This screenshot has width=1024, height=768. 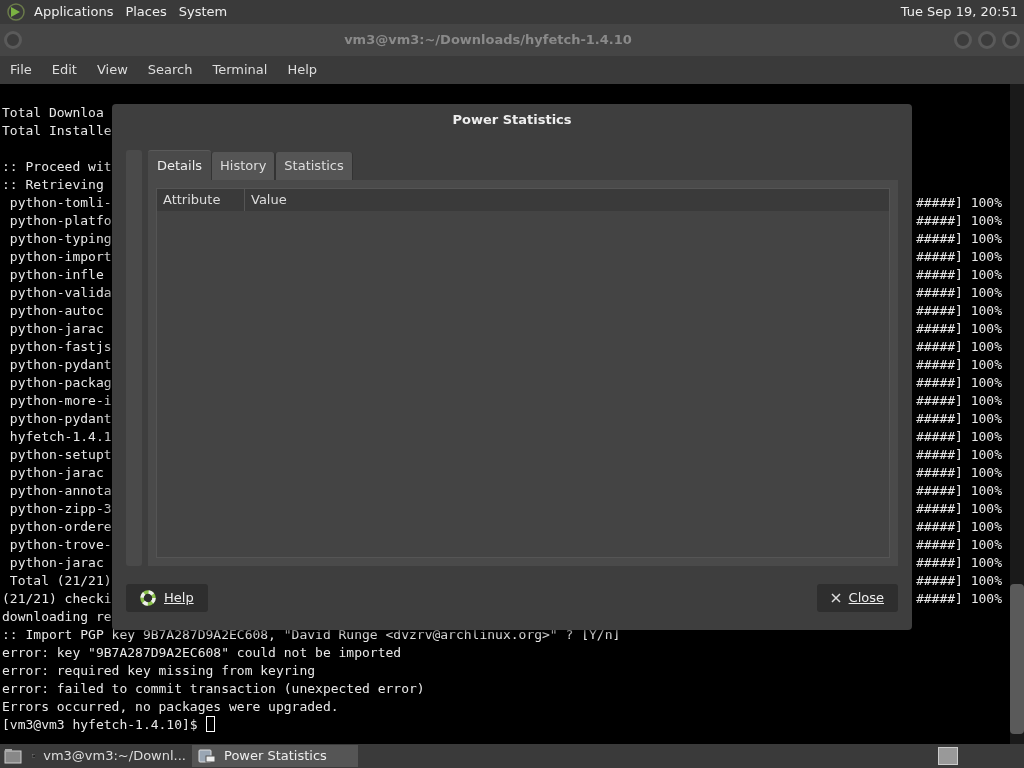 I want to click on tab: Details, so click(x=180, y=165).